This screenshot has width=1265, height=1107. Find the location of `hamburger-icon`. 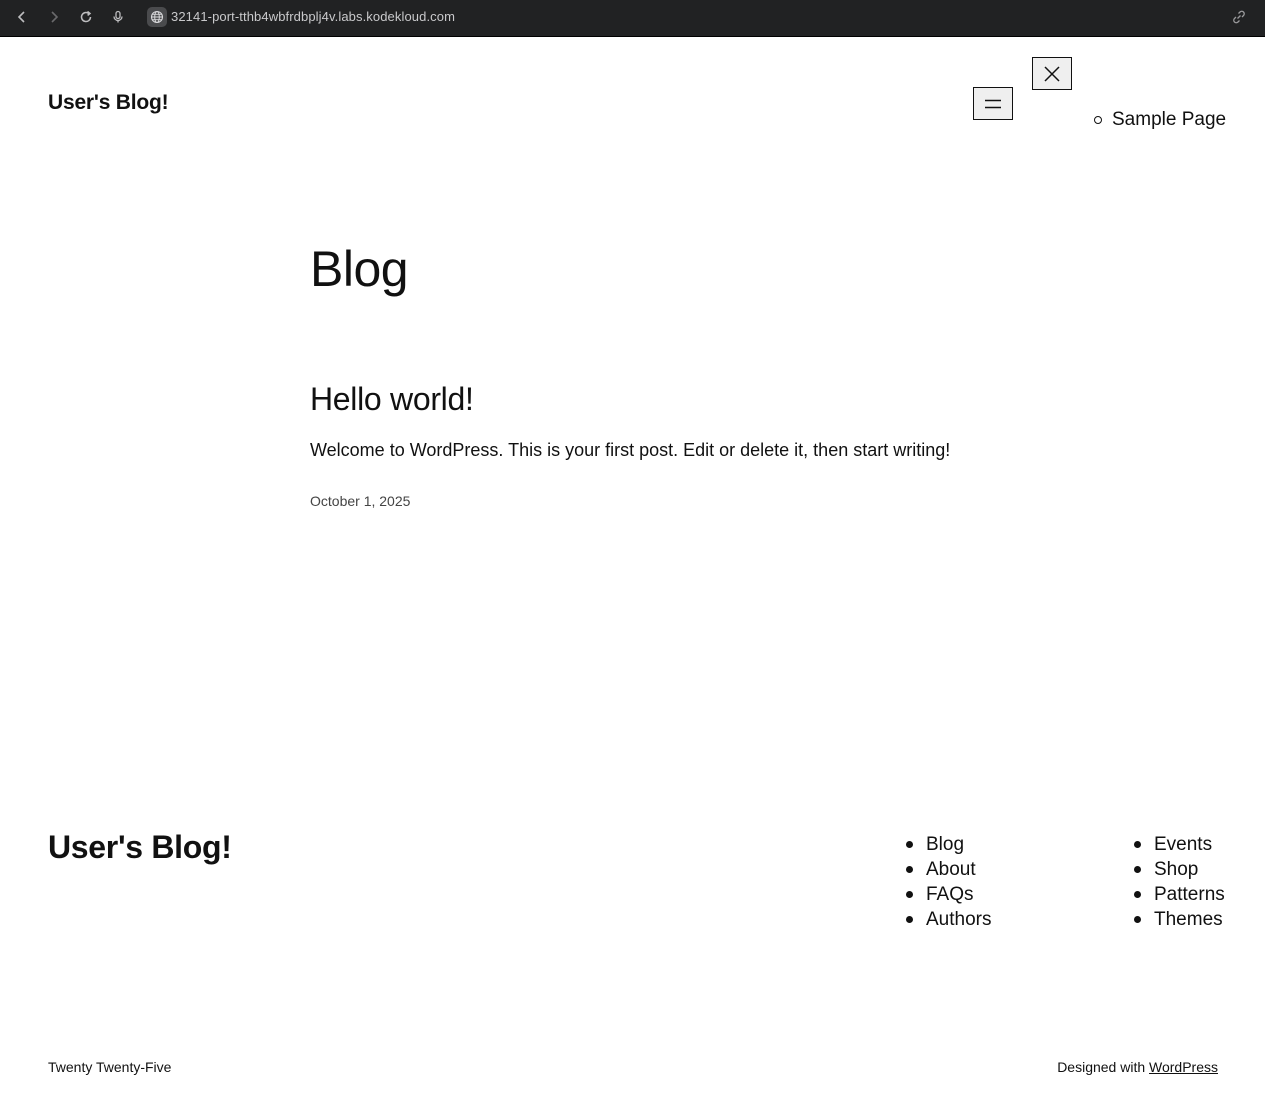

hamburger-icon is located at coordinates (993, 103).